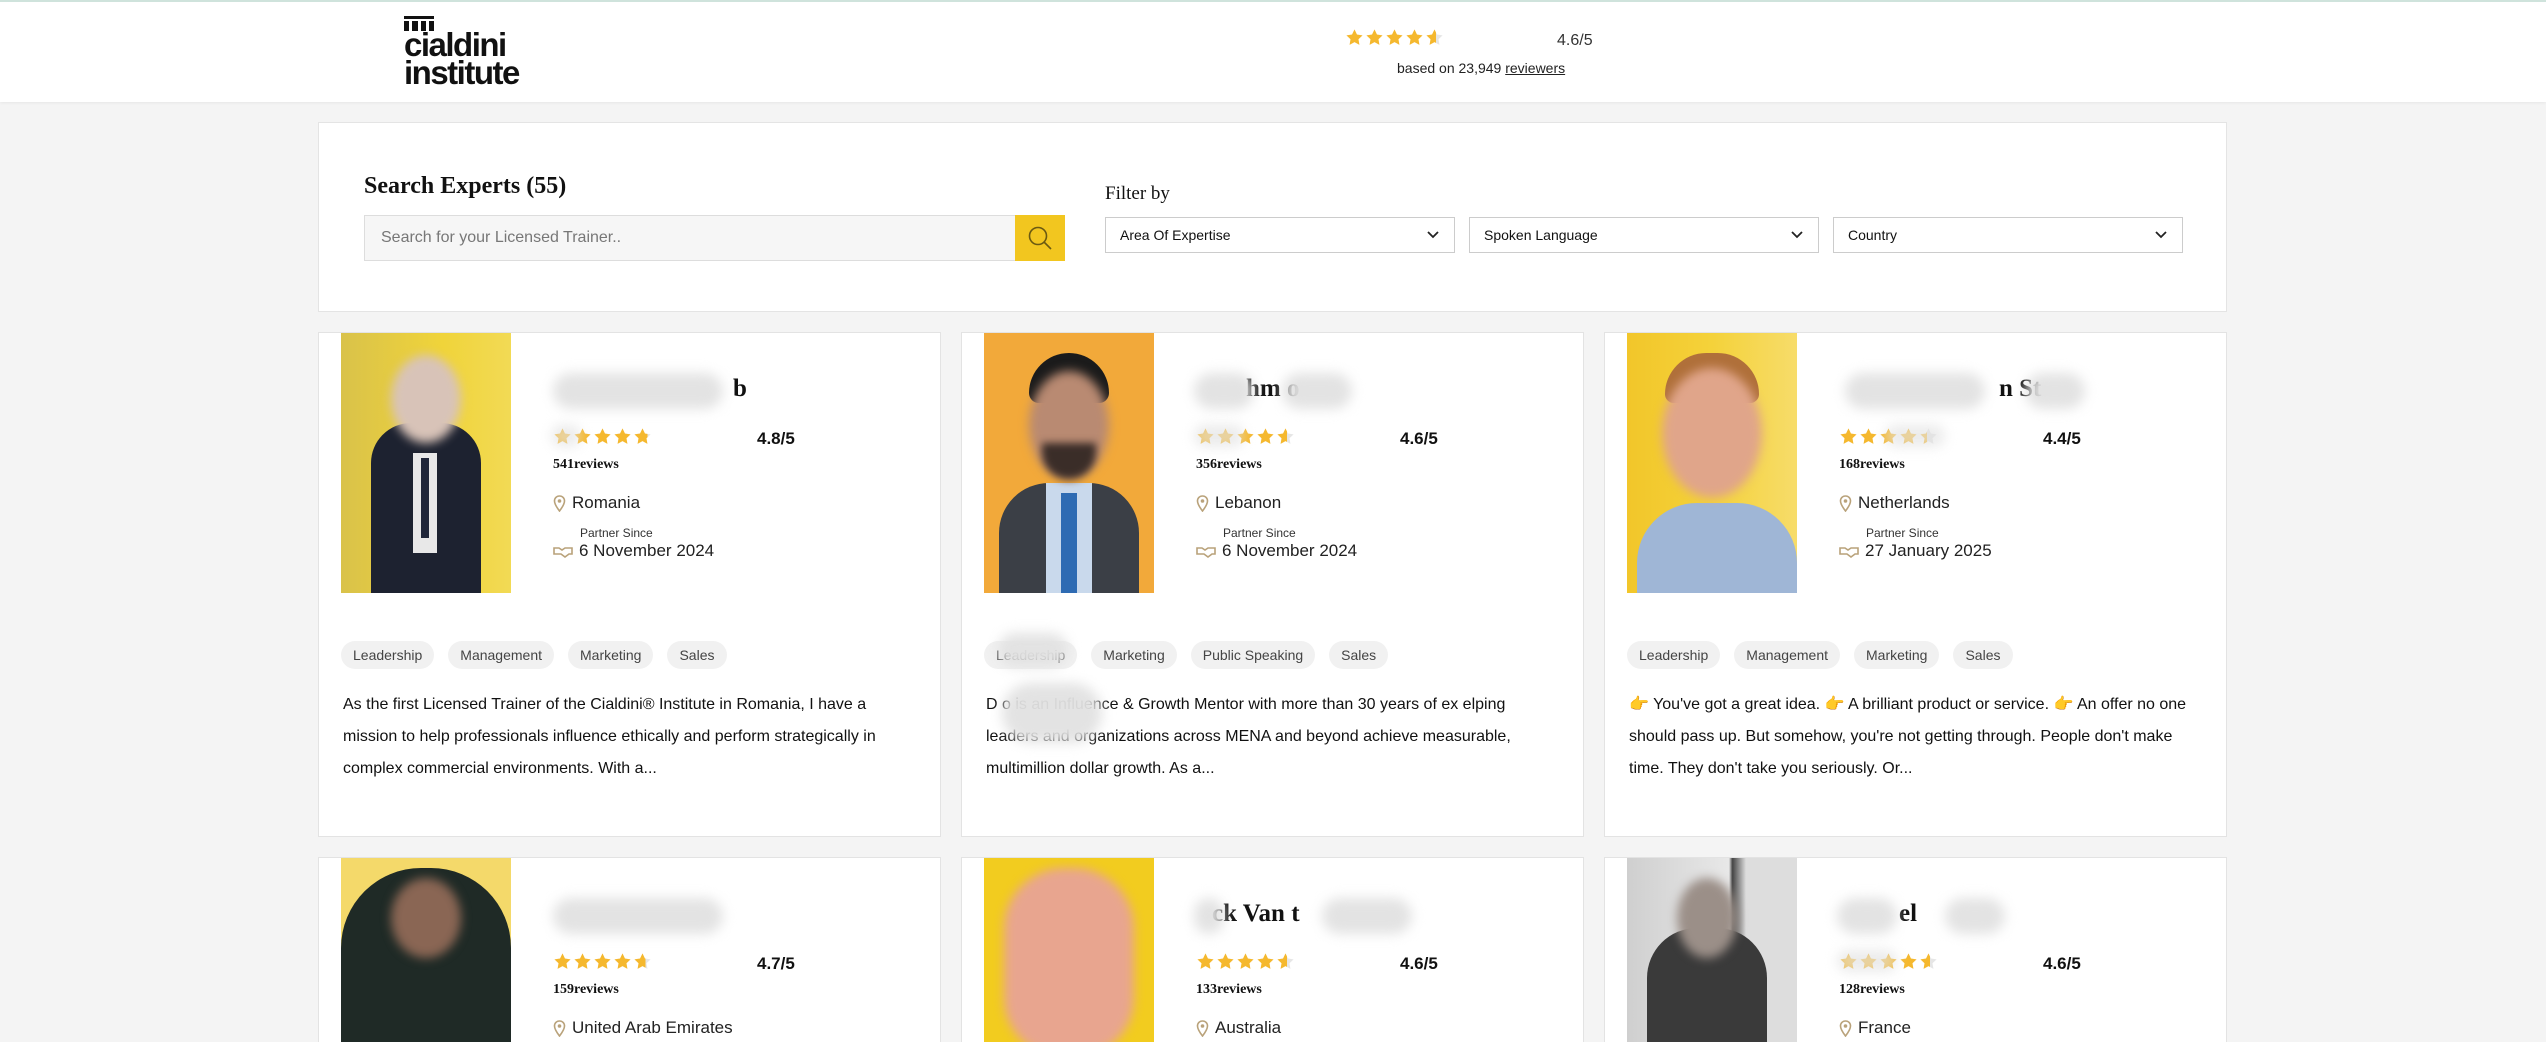 This screenshot has height=1042, width=2546. Describe the element at coordinates (2062, 438) in the screenshot. I see `expert-score: 4.4/5` at that location.